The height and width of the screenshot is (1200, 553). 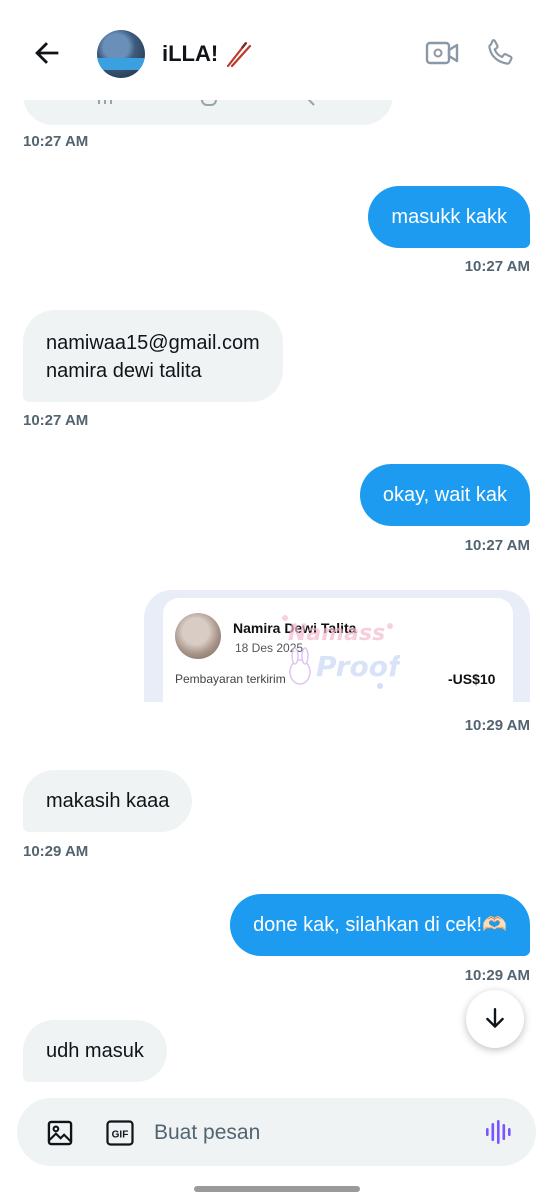 What do you see at coordinates (358, 666) in the screenshot?
I see `svg-text: Proof` at bounding box center [358, 666].